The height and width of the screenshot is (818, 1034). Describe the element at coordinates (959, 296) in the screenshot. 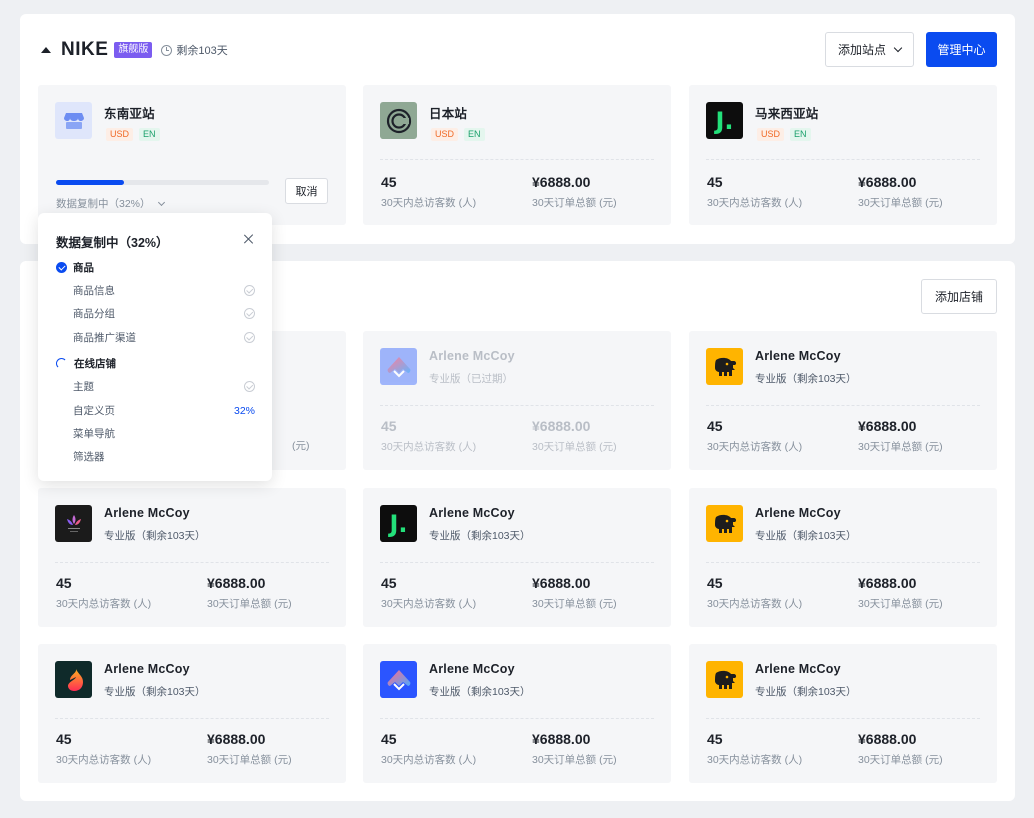

I see `add-store-button: 添加店铺` at that location.